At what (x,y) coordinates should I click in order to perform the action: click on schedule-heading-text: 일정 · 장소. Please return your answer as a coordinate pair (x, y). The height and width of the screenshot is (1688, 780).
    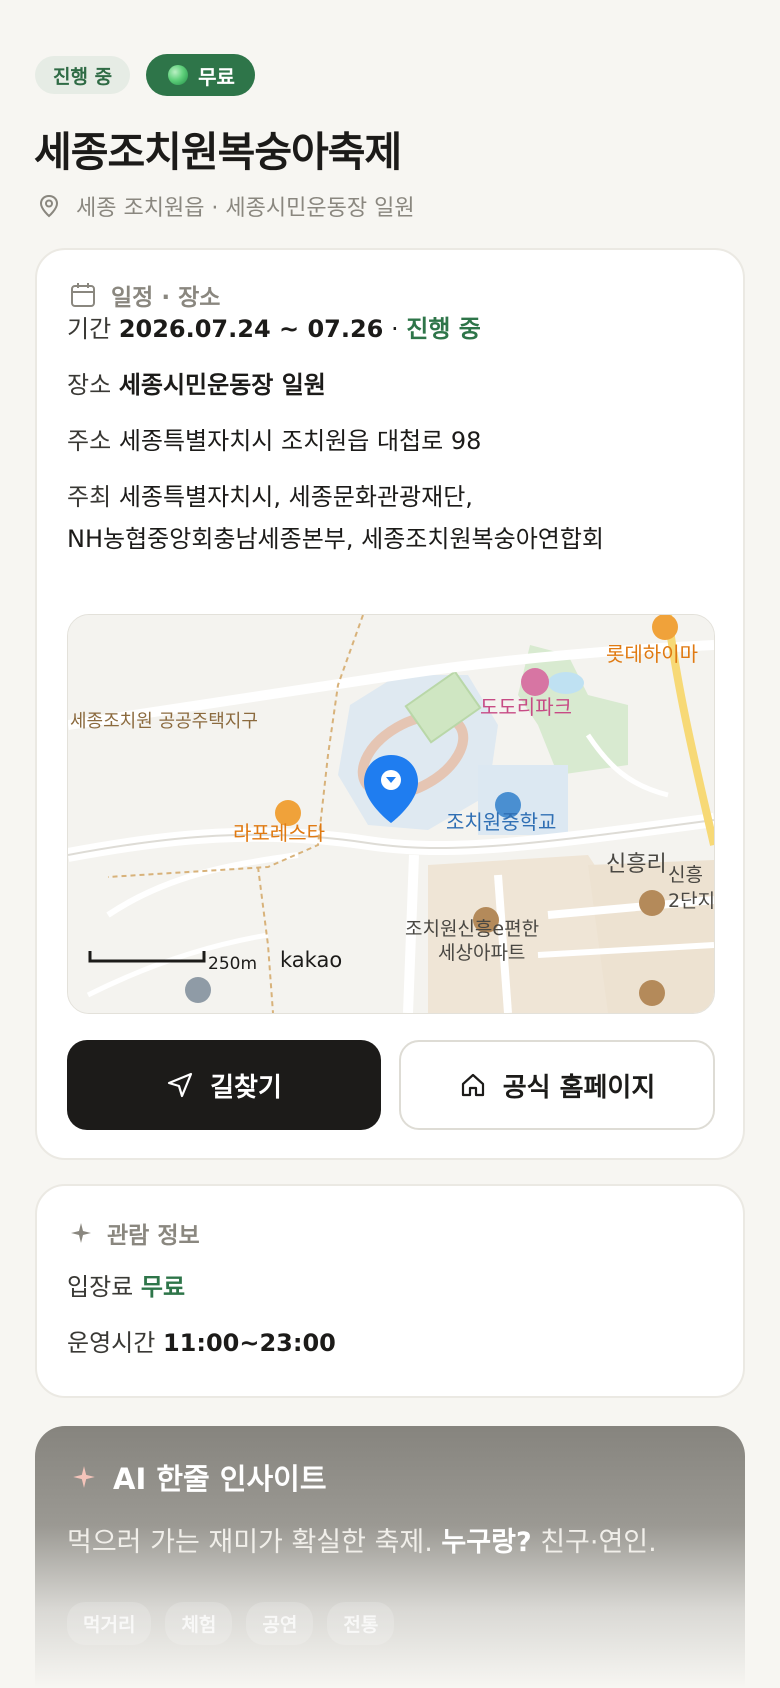
    Looking at the image, I should click on (166, 298).